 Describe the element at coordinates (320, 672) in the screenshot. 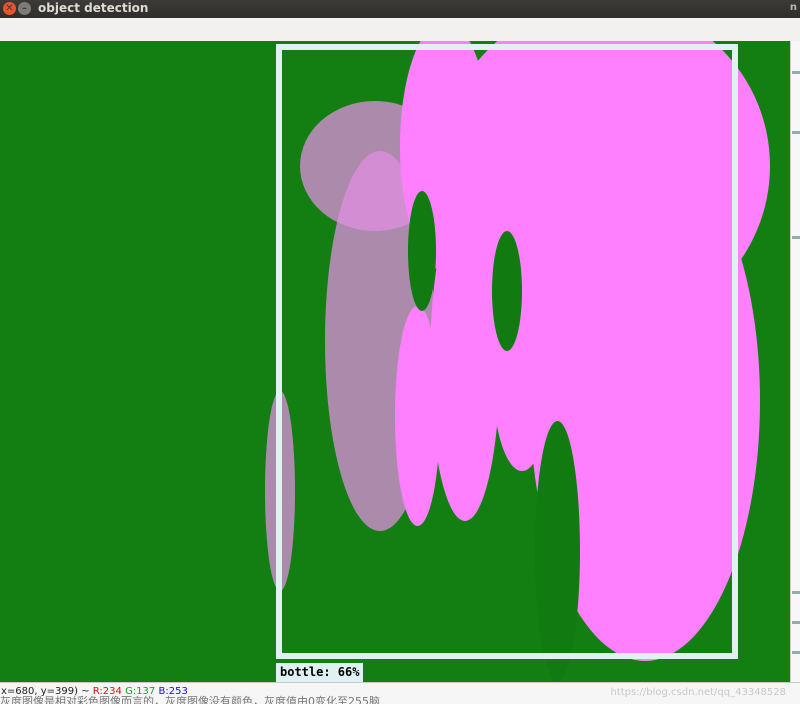

I see `detection-label: bottle: 66%` at that location.